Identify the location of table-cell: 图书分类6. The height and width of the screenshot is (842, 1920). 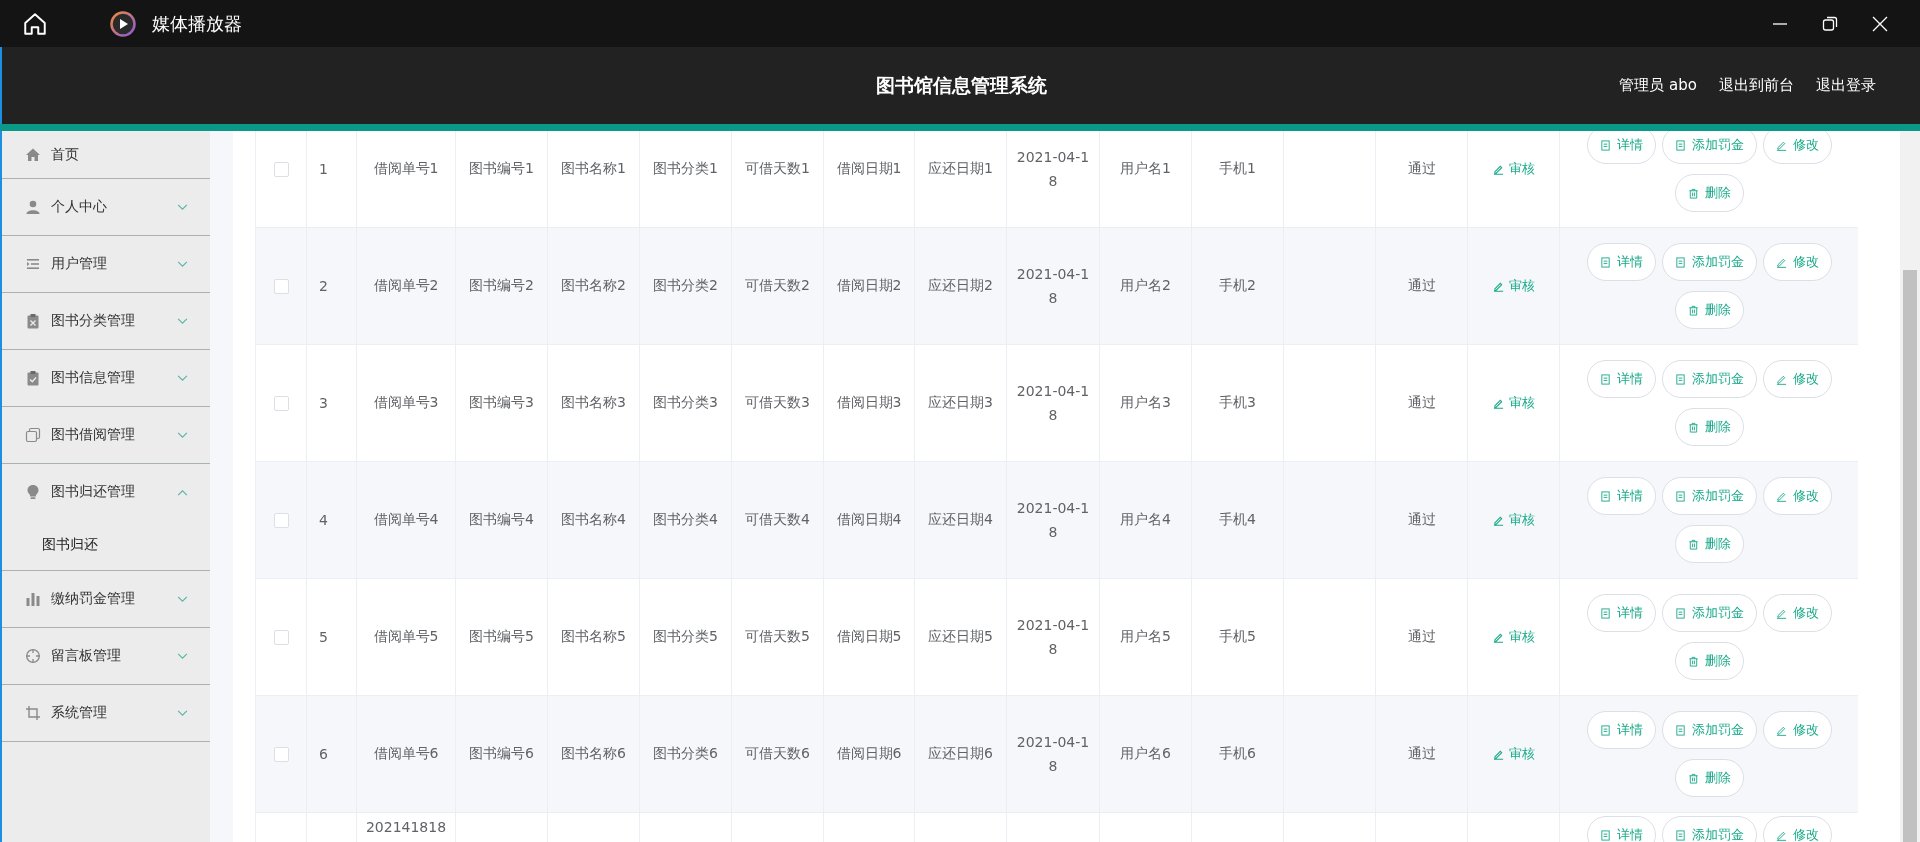
(685, 754).